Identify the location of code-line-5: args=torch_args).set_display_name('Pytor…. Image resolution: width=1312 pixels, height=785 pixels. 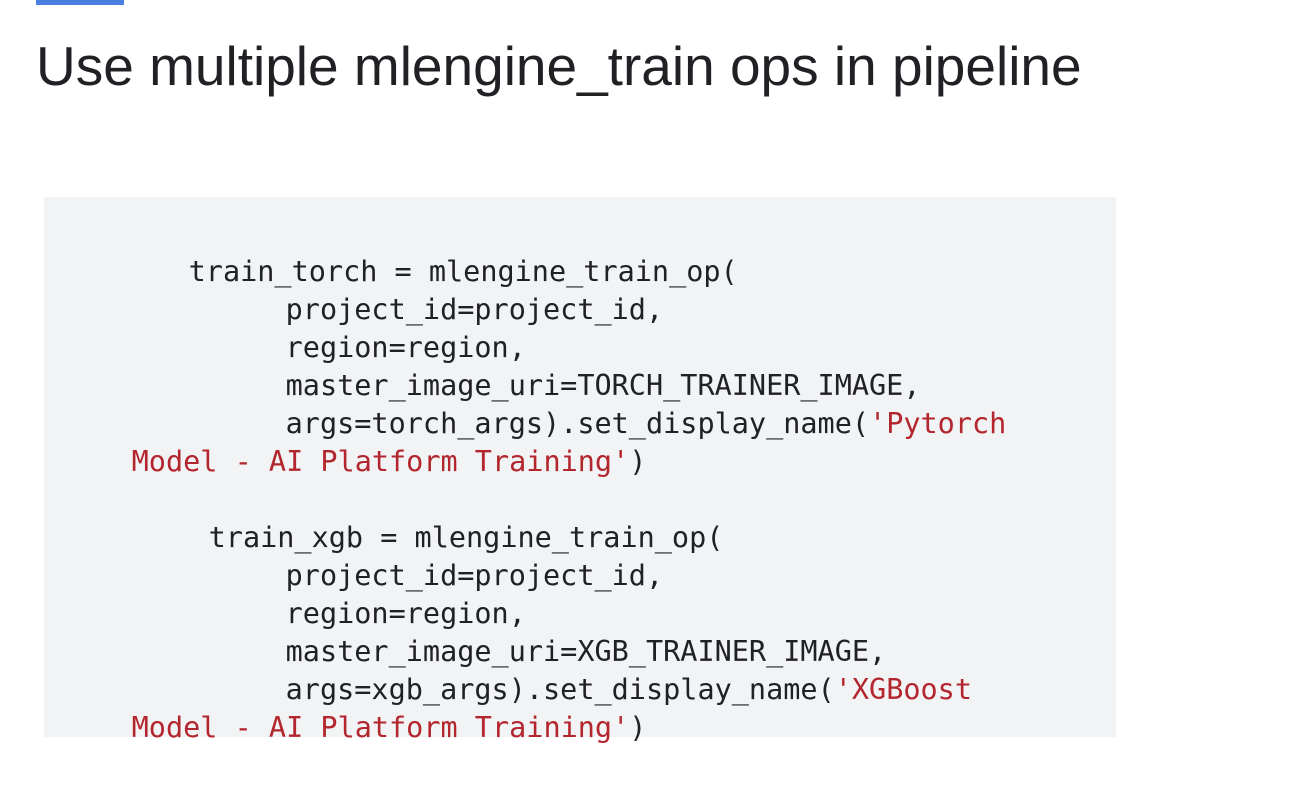
(612, 403).